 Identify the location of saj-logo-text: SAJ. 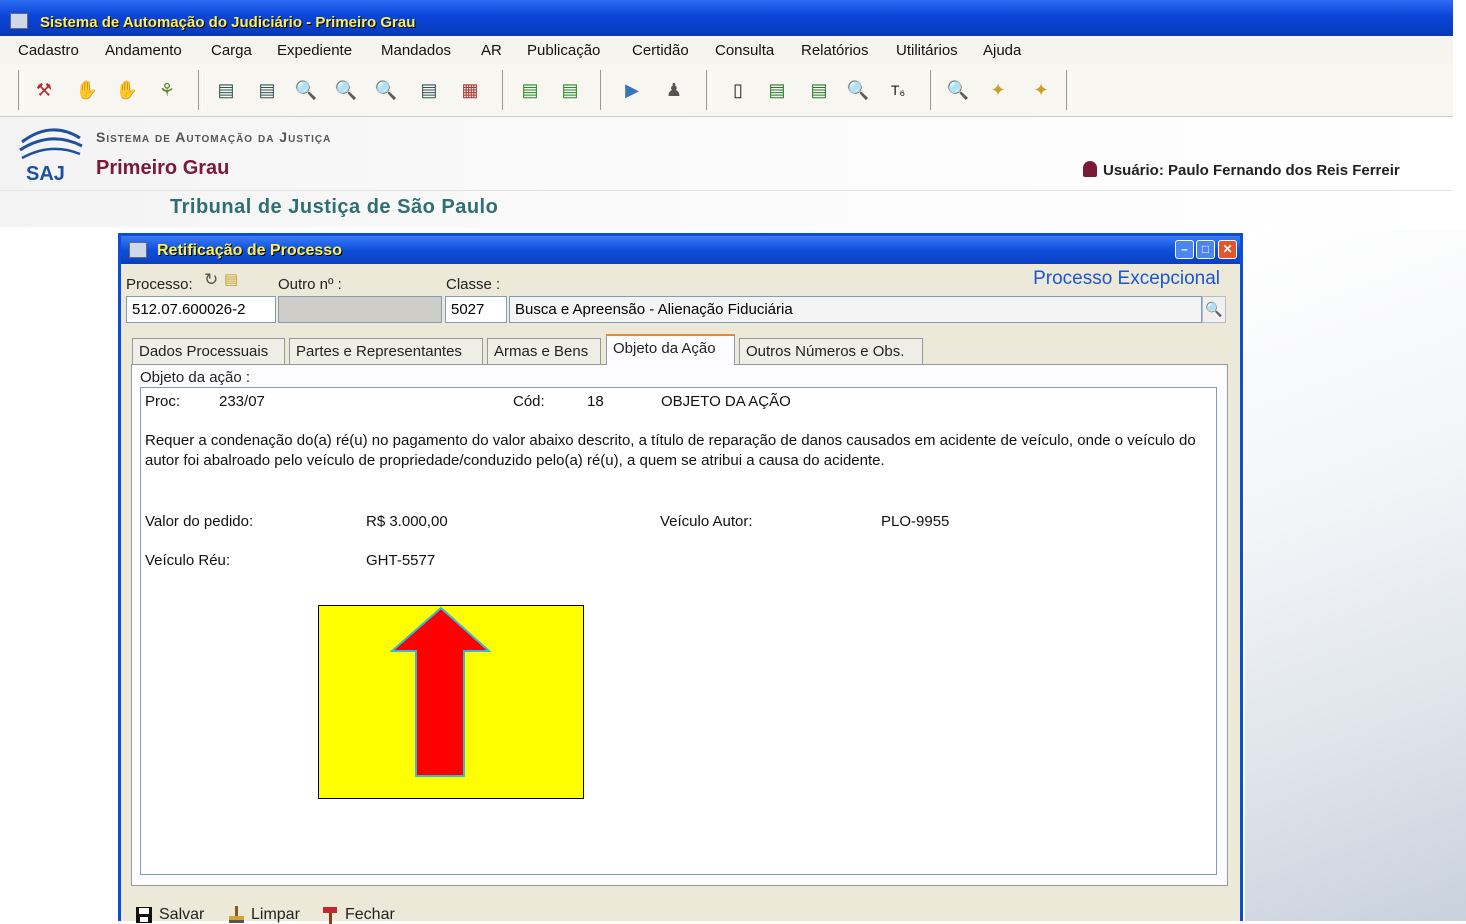
(45, 173).